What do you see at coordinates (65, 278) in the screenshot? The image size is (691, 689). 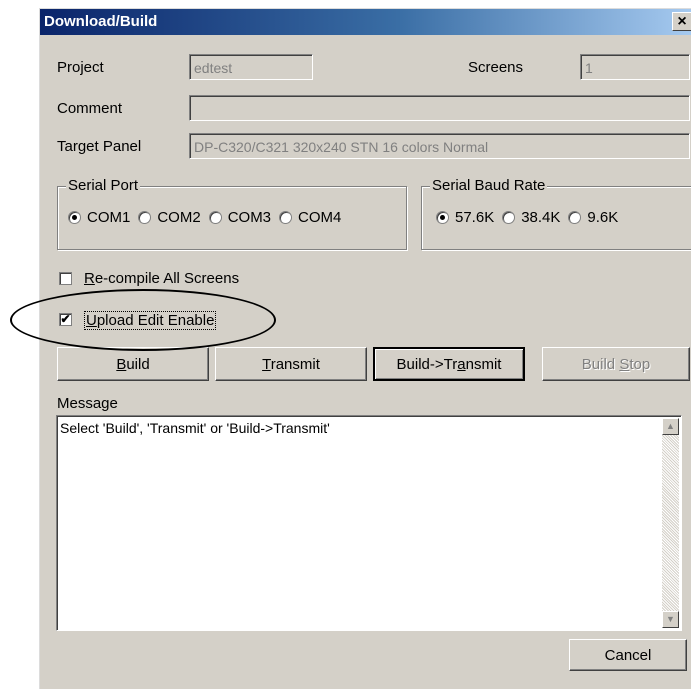 I see `recompile-checkbox` at bounding box center [65, 278].